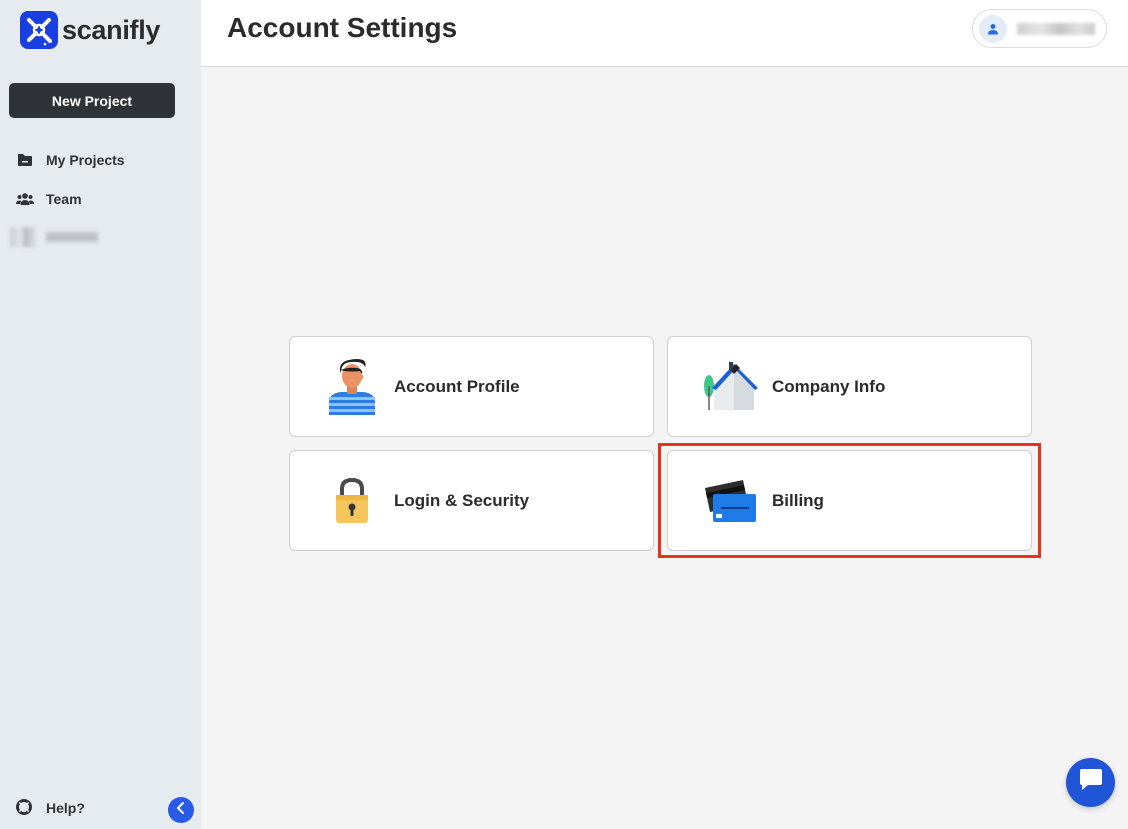 Image resolution: width=1128 pixels, height=829 pixels. I want to click on help-label: Help?, so click(65, 808).